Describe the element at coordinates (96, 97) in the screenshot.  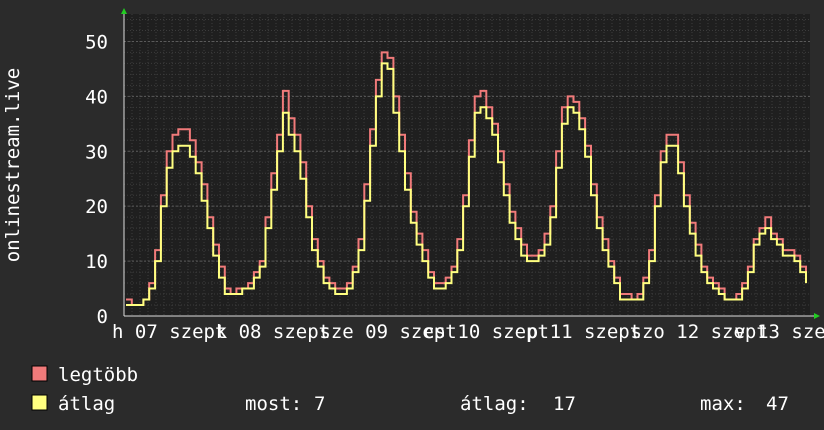
I see `y-tick-label: 40` at that location.